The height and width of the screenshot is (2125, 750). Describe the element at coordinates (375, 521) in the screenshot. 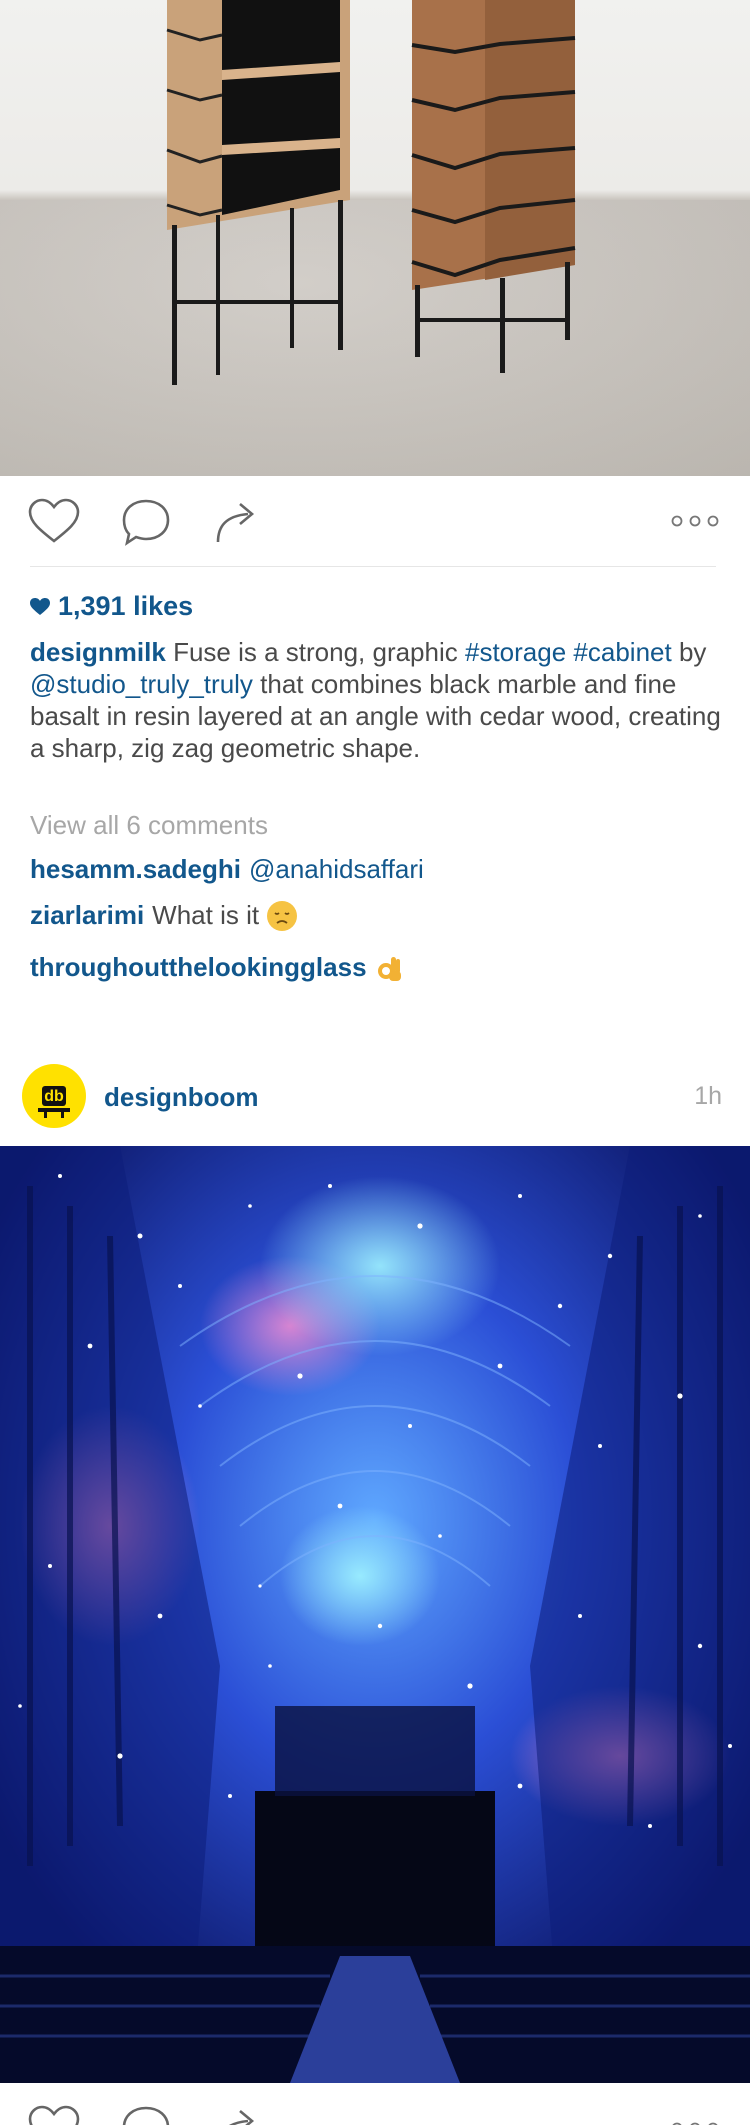

I see `post1-action-bar` at that location.